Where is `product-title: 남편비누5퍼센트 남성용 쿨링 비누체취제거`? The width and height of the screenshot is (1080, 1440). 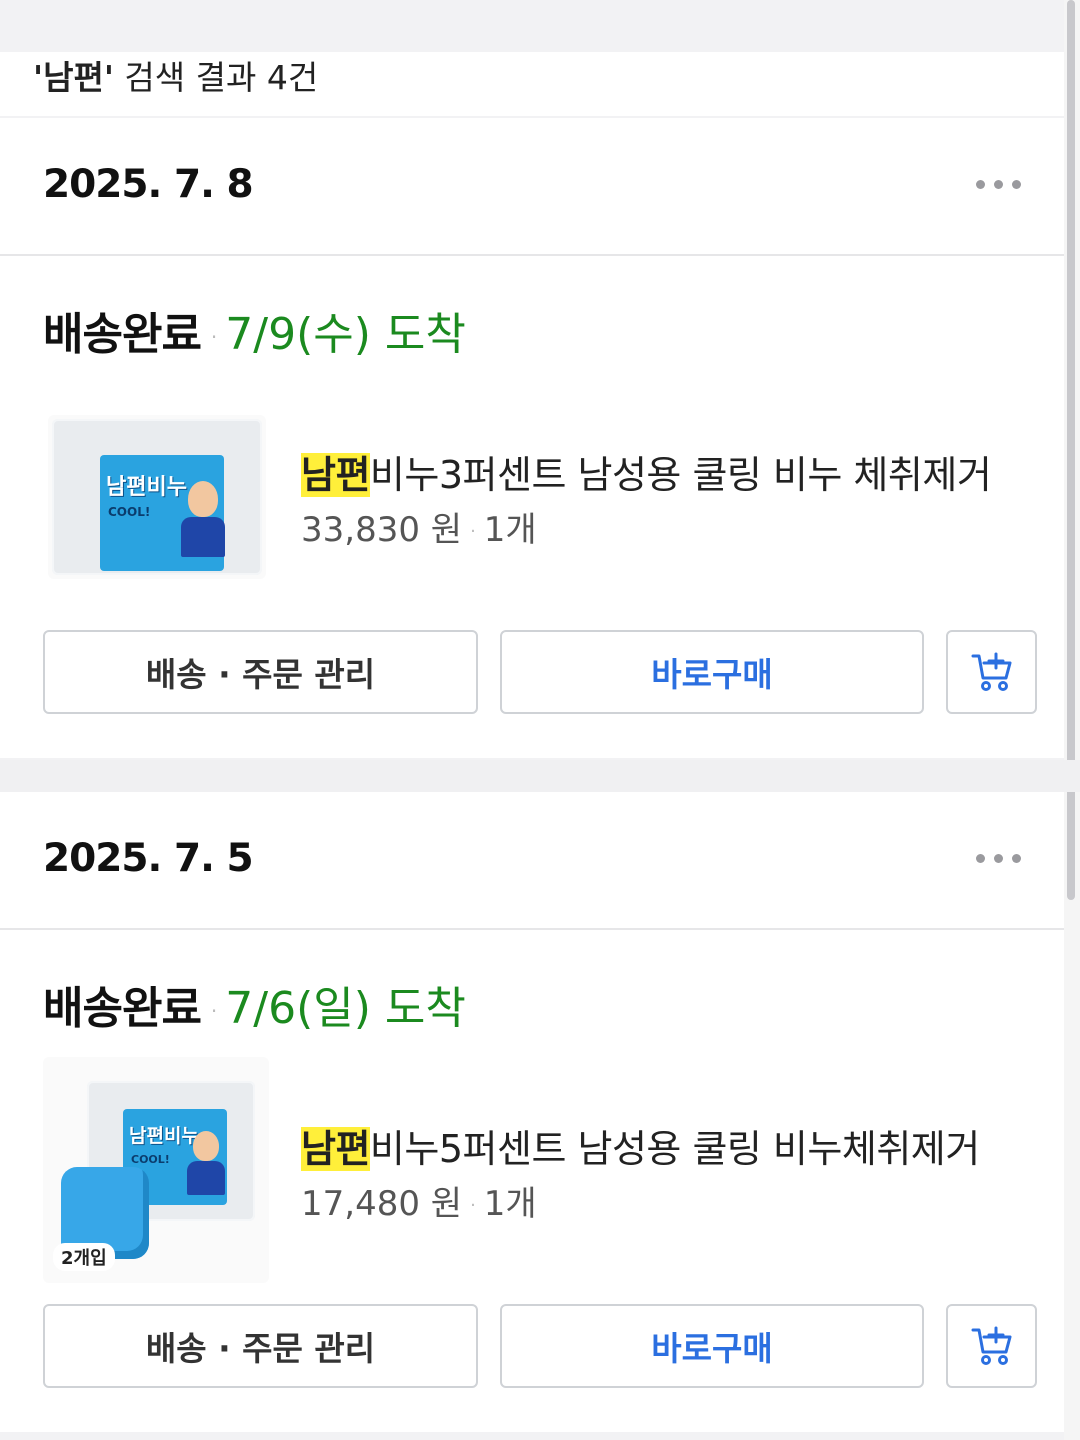 product-title: 남편비누5퍼센트 남성용 쿨링 비누체취제거 is located at coordinates (661, 1145).